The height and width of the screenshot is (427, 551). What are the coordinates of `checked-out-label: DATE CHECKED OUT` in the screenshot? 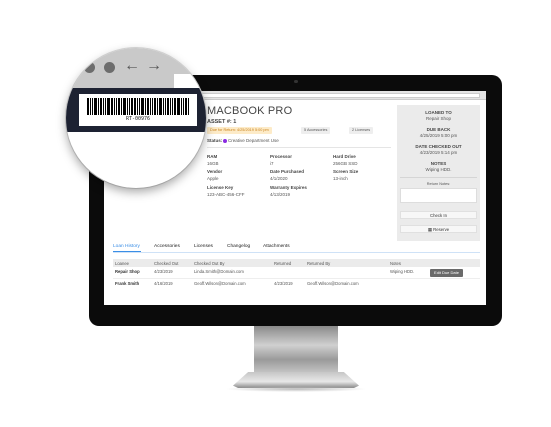 It's located at (438, 146).